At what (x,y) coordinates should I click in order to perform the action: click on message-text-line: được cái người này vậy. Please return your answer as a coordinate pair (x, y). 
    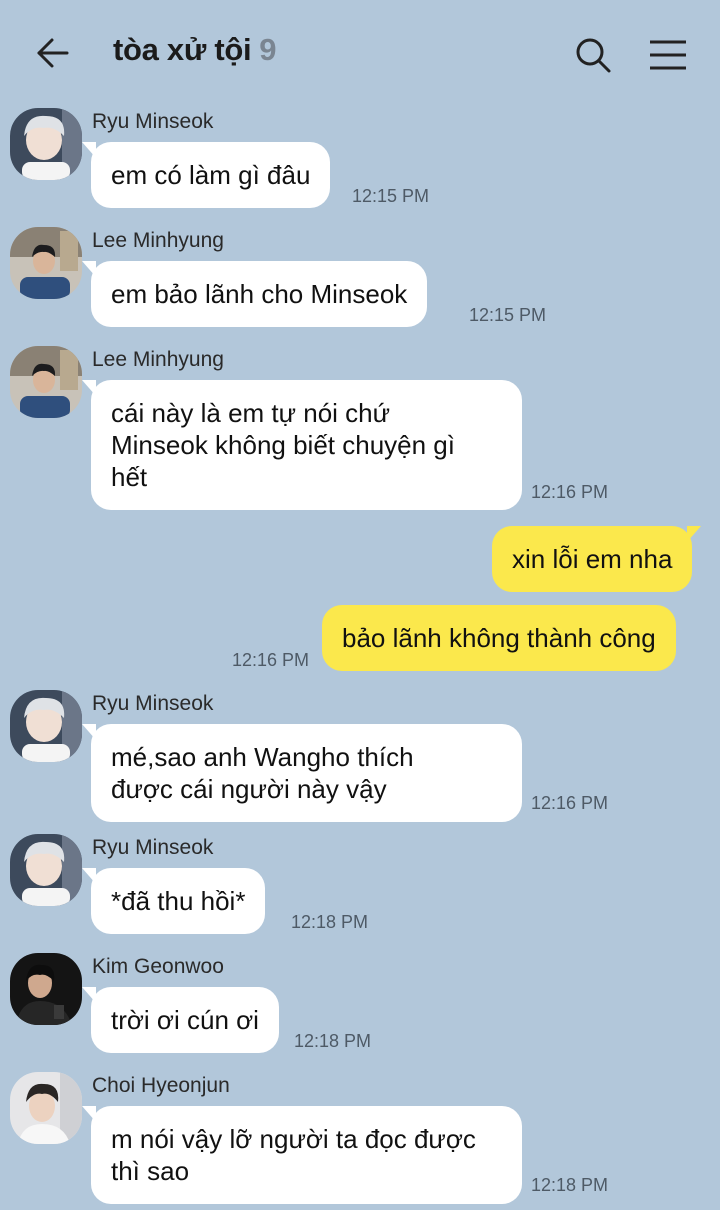
    Looking at the image, I should click on (249, 789).